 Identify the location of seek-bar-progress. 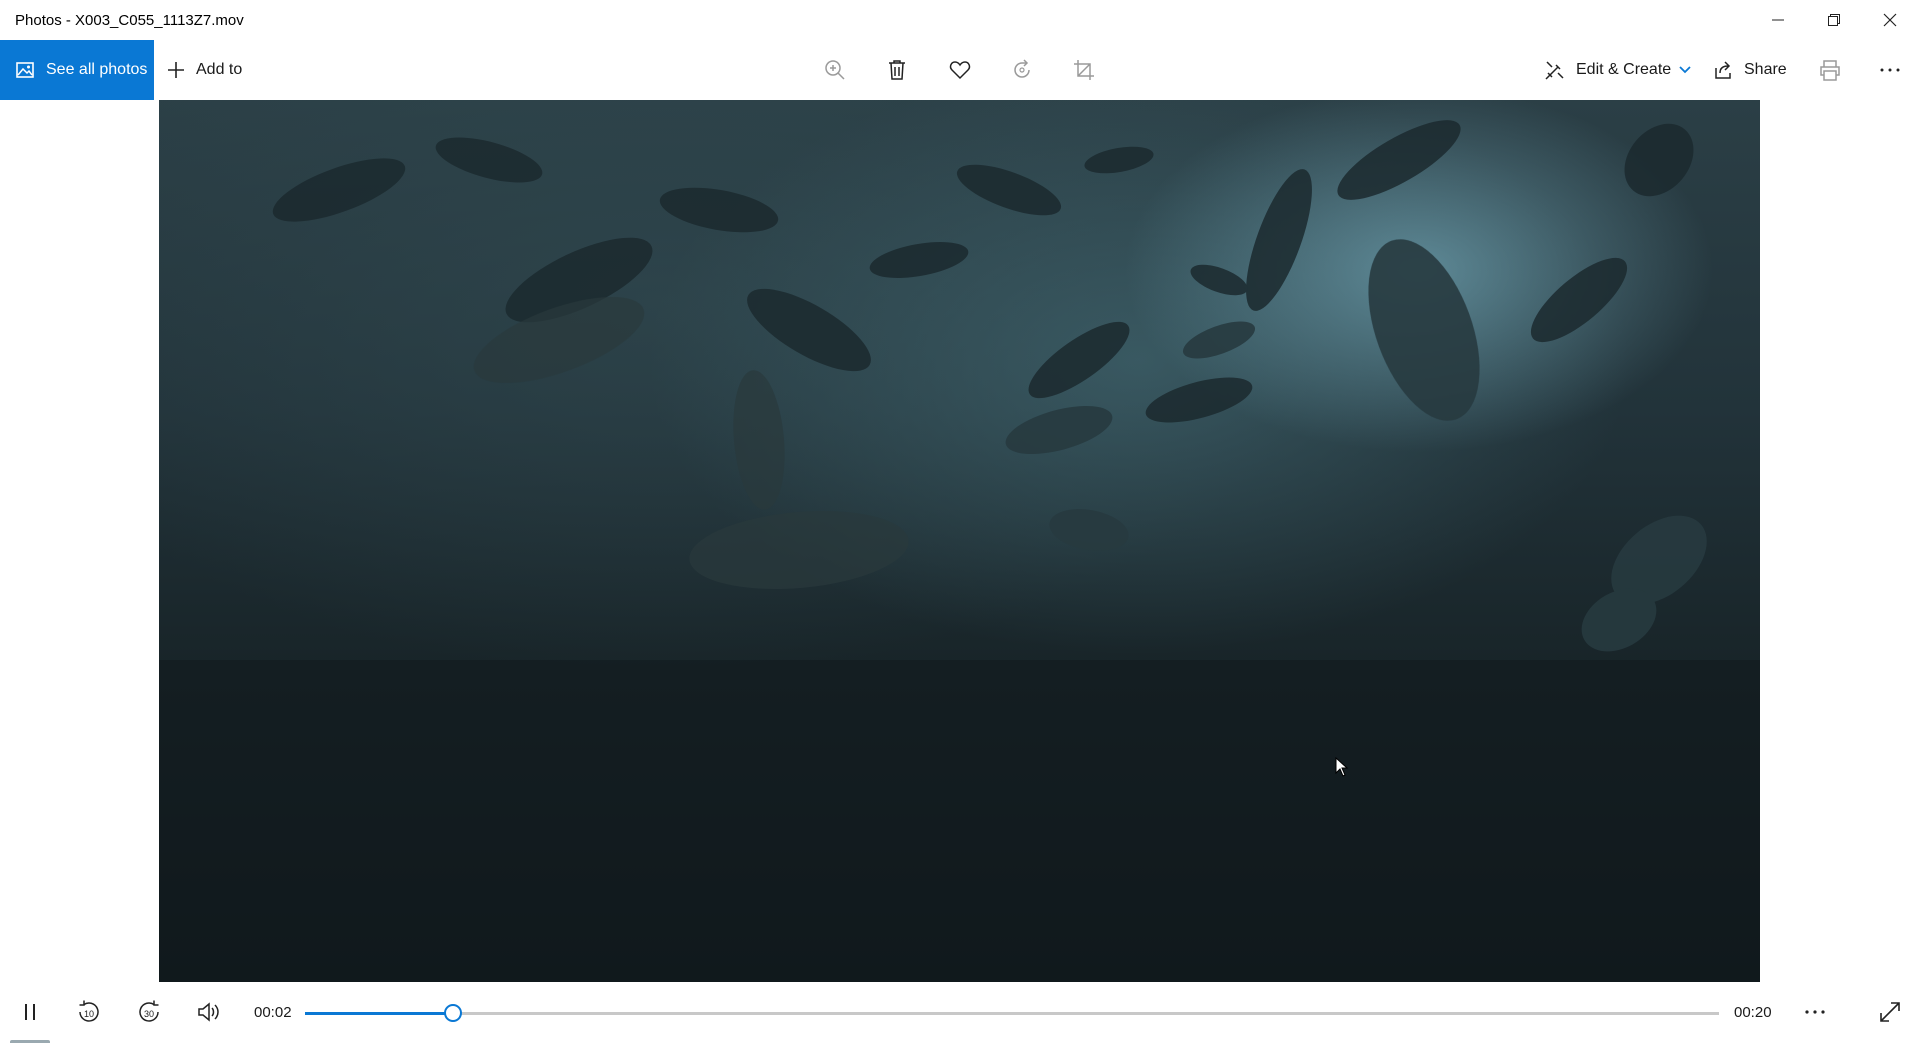
(379, 1013).